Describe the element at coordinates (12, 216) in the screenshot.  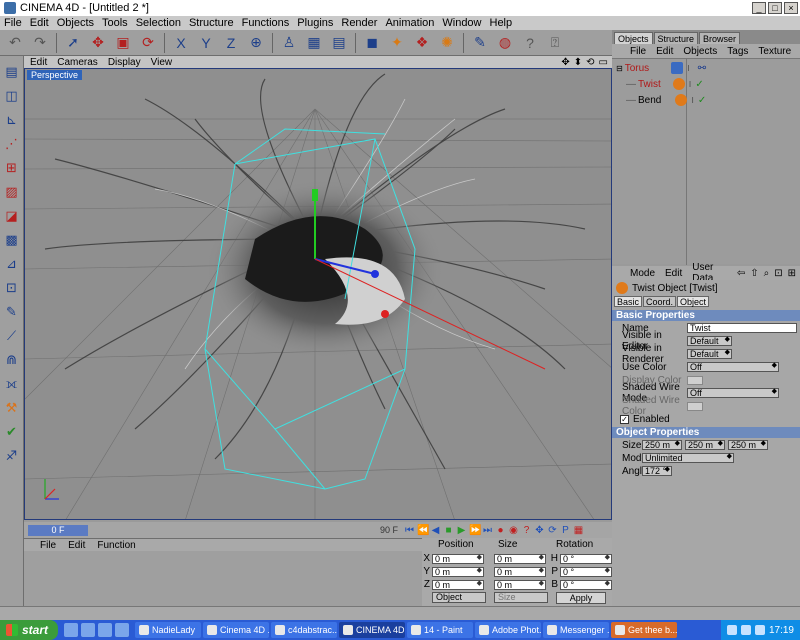
I see `uv-mode-icon: ◪` at that location.